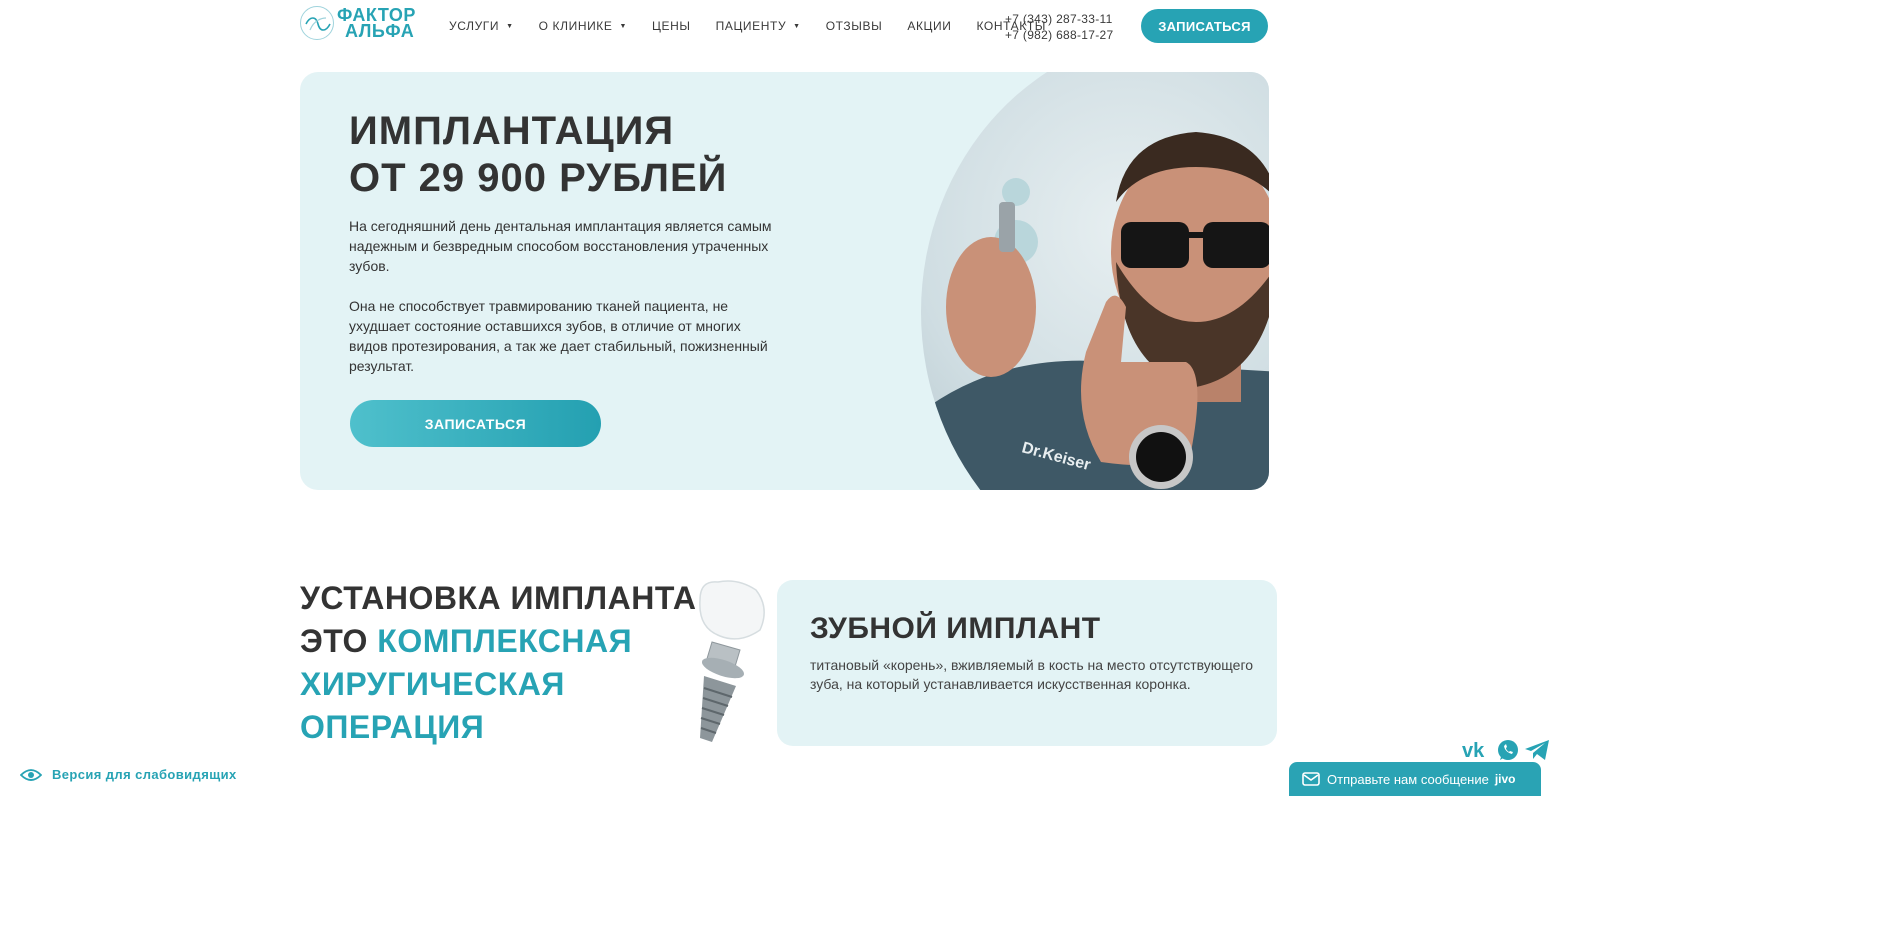 The width and height of the screenshot is (1878, 948). Describe the element at coordinates (31, 774) in the screenshot. I see `eye-icon` at that location.